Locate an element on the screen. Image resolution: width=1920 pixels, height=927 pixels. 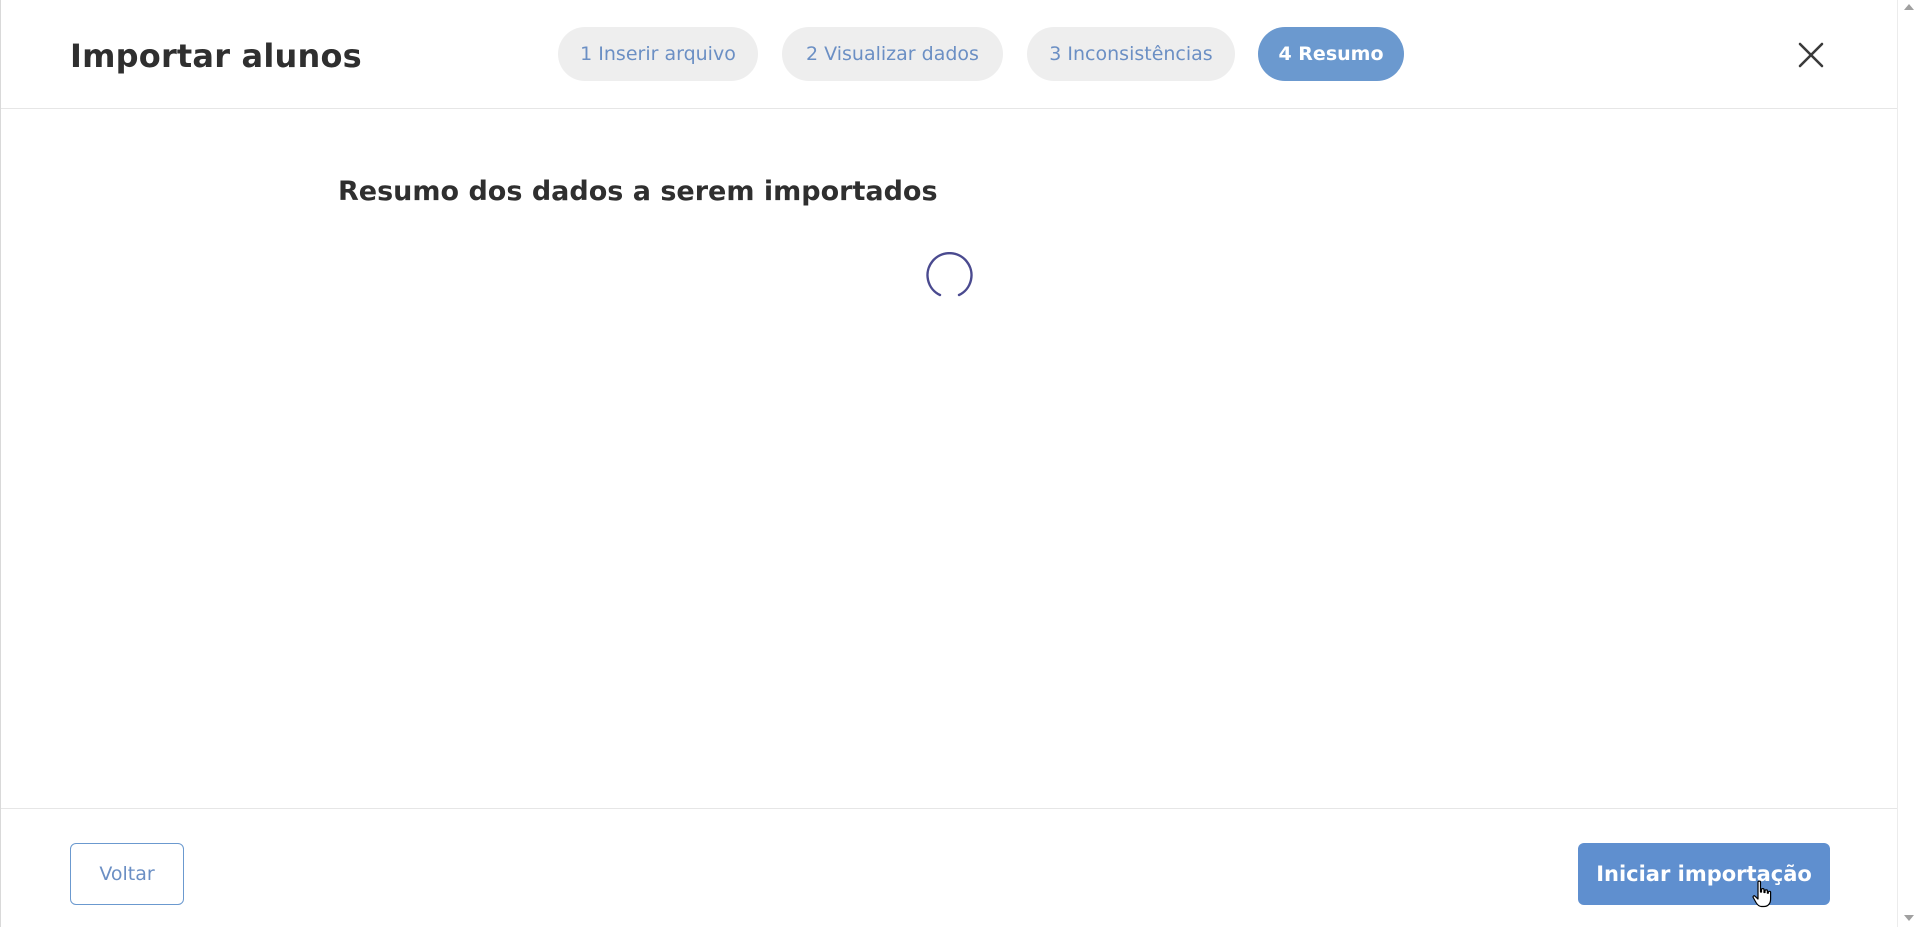
back-button: Voltar is located at coordinates (127, 874).